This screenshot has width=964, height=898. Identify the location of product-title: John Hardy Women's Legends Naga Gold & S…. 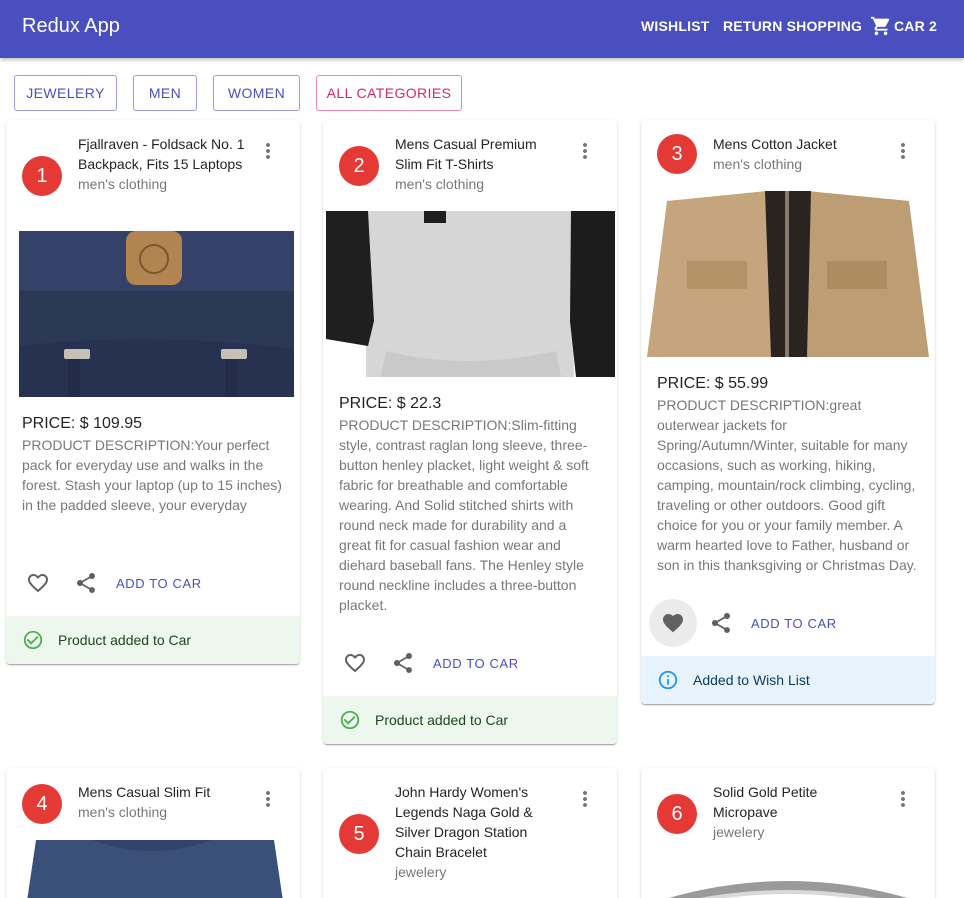
(480, 832).